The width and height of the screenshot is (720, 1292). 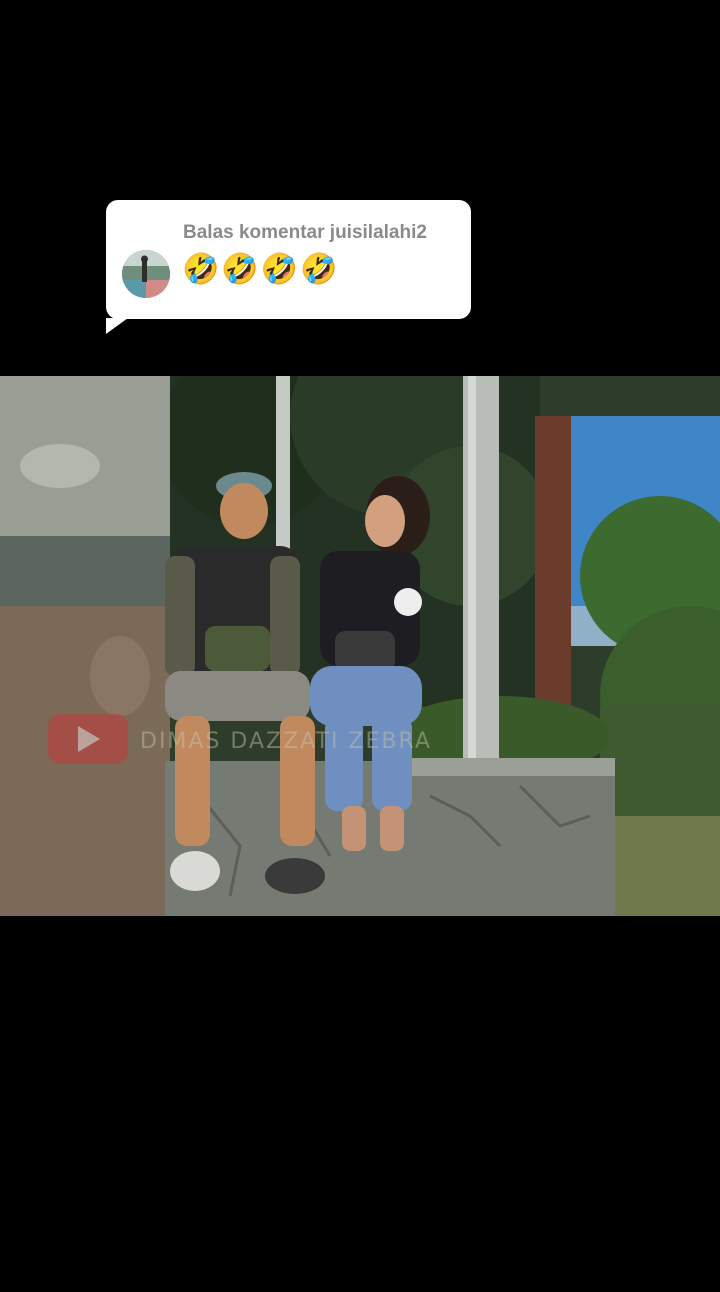 I want to click on video-watermark-text: DIMAS DAZZATI ZEBRA, so click(x=286, y=741).